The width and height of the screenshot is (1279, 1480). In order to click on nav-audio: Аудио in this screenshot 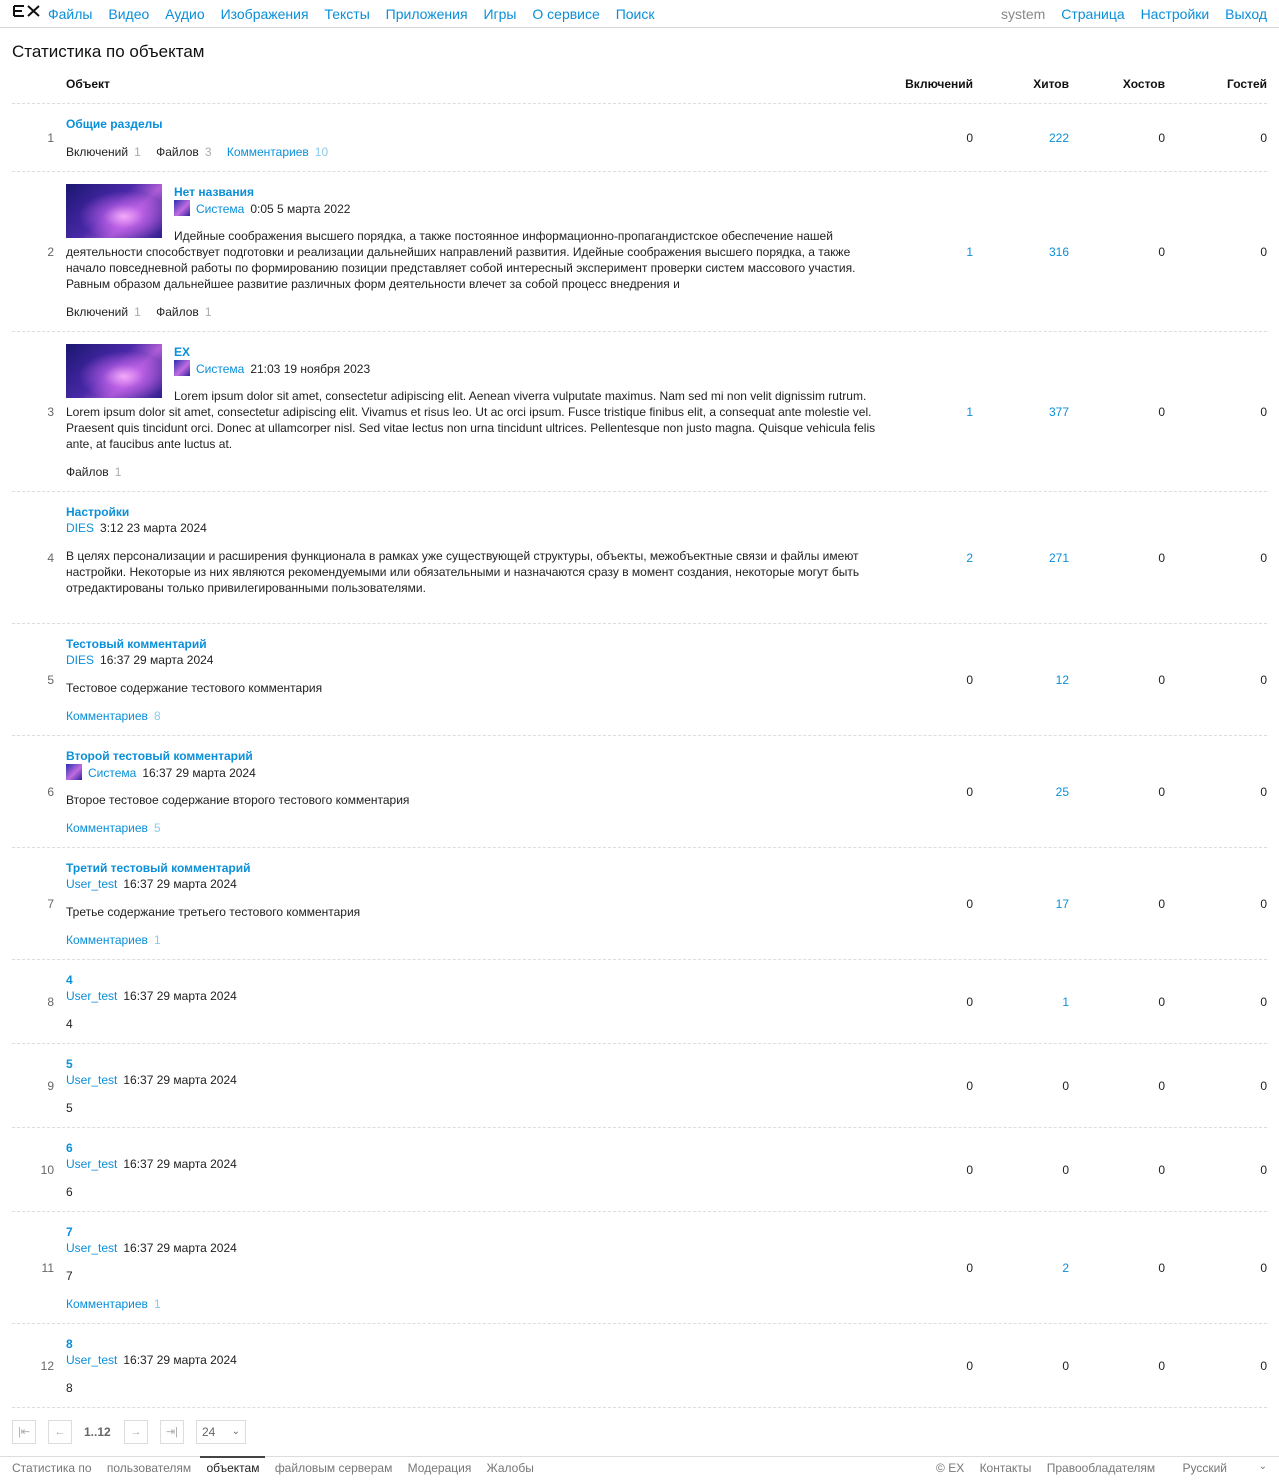, I will do `click(185, 14)`.